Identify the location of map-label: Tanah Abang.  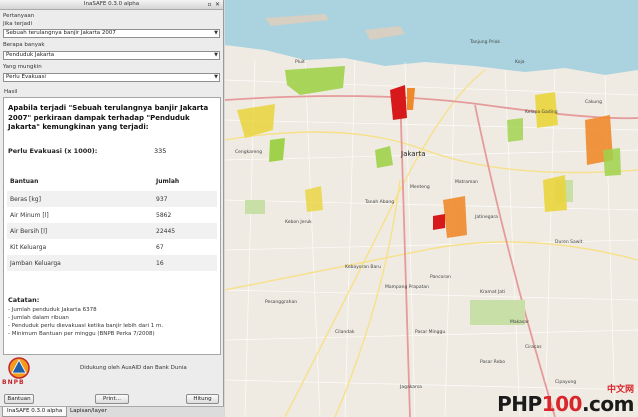
(380, 202).